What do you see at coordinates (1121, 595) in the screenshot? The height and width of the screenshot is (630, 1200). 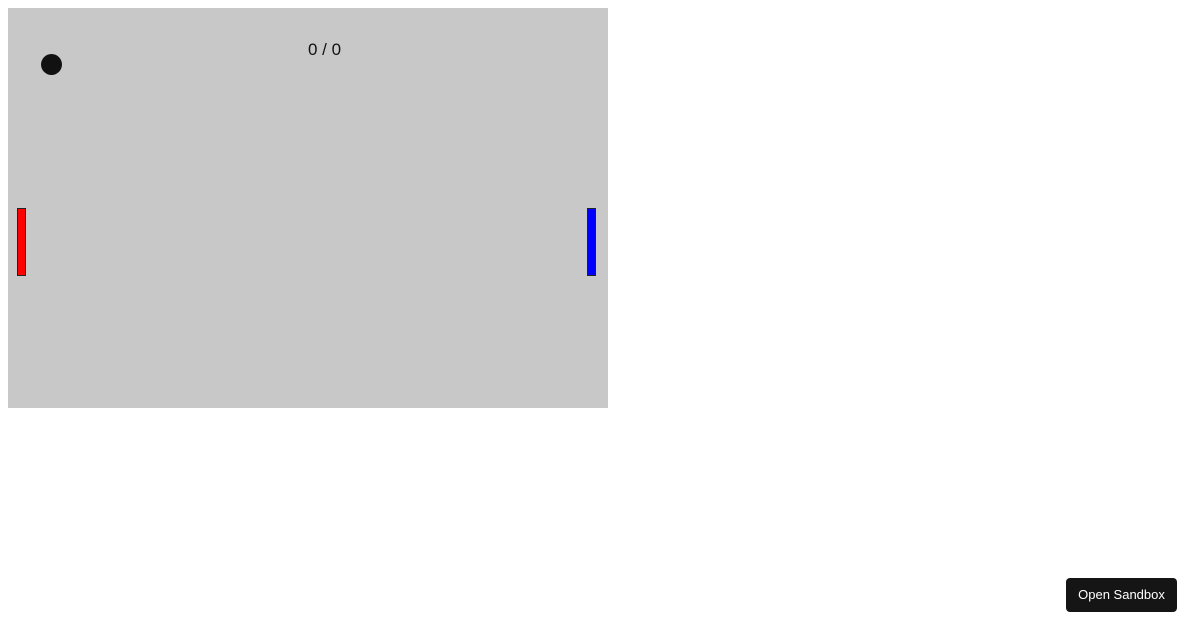 I see `open-sandbox-button: Open Sandbox` at bounding box center [1121, 595].